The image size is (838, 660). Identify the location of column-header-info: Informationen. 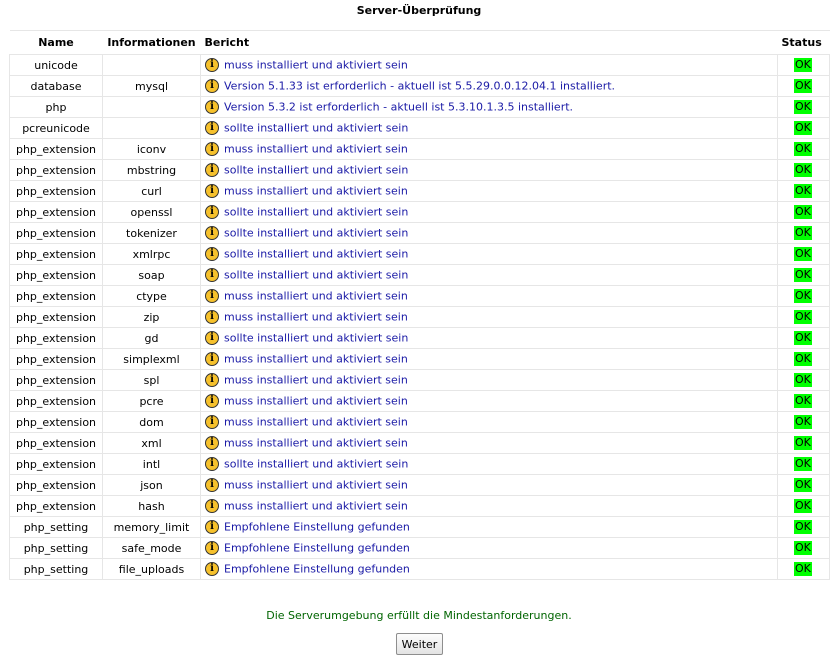
(151, 42).